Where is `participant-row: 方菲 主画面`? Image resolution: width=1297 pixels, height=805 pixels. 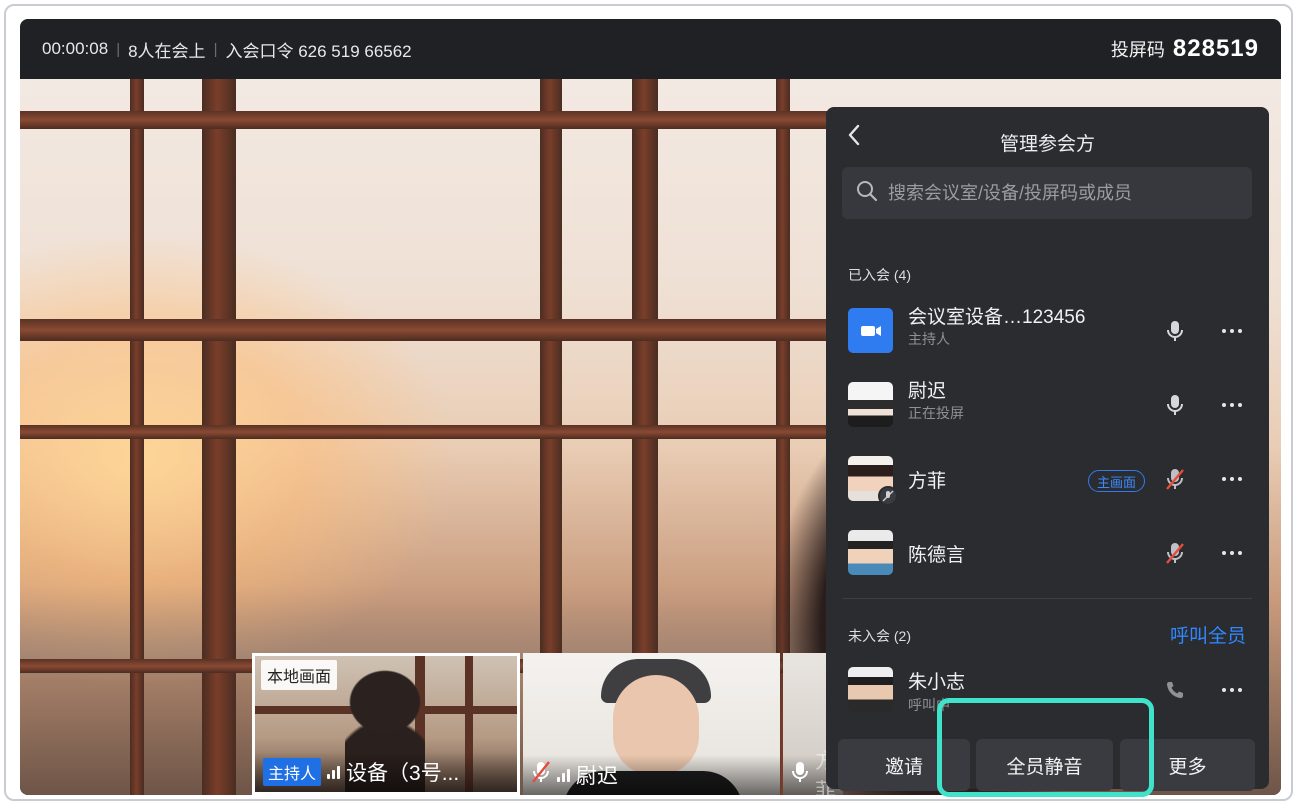
participant-row: 方菲 主画面 is located at coordinates (1047, 478).